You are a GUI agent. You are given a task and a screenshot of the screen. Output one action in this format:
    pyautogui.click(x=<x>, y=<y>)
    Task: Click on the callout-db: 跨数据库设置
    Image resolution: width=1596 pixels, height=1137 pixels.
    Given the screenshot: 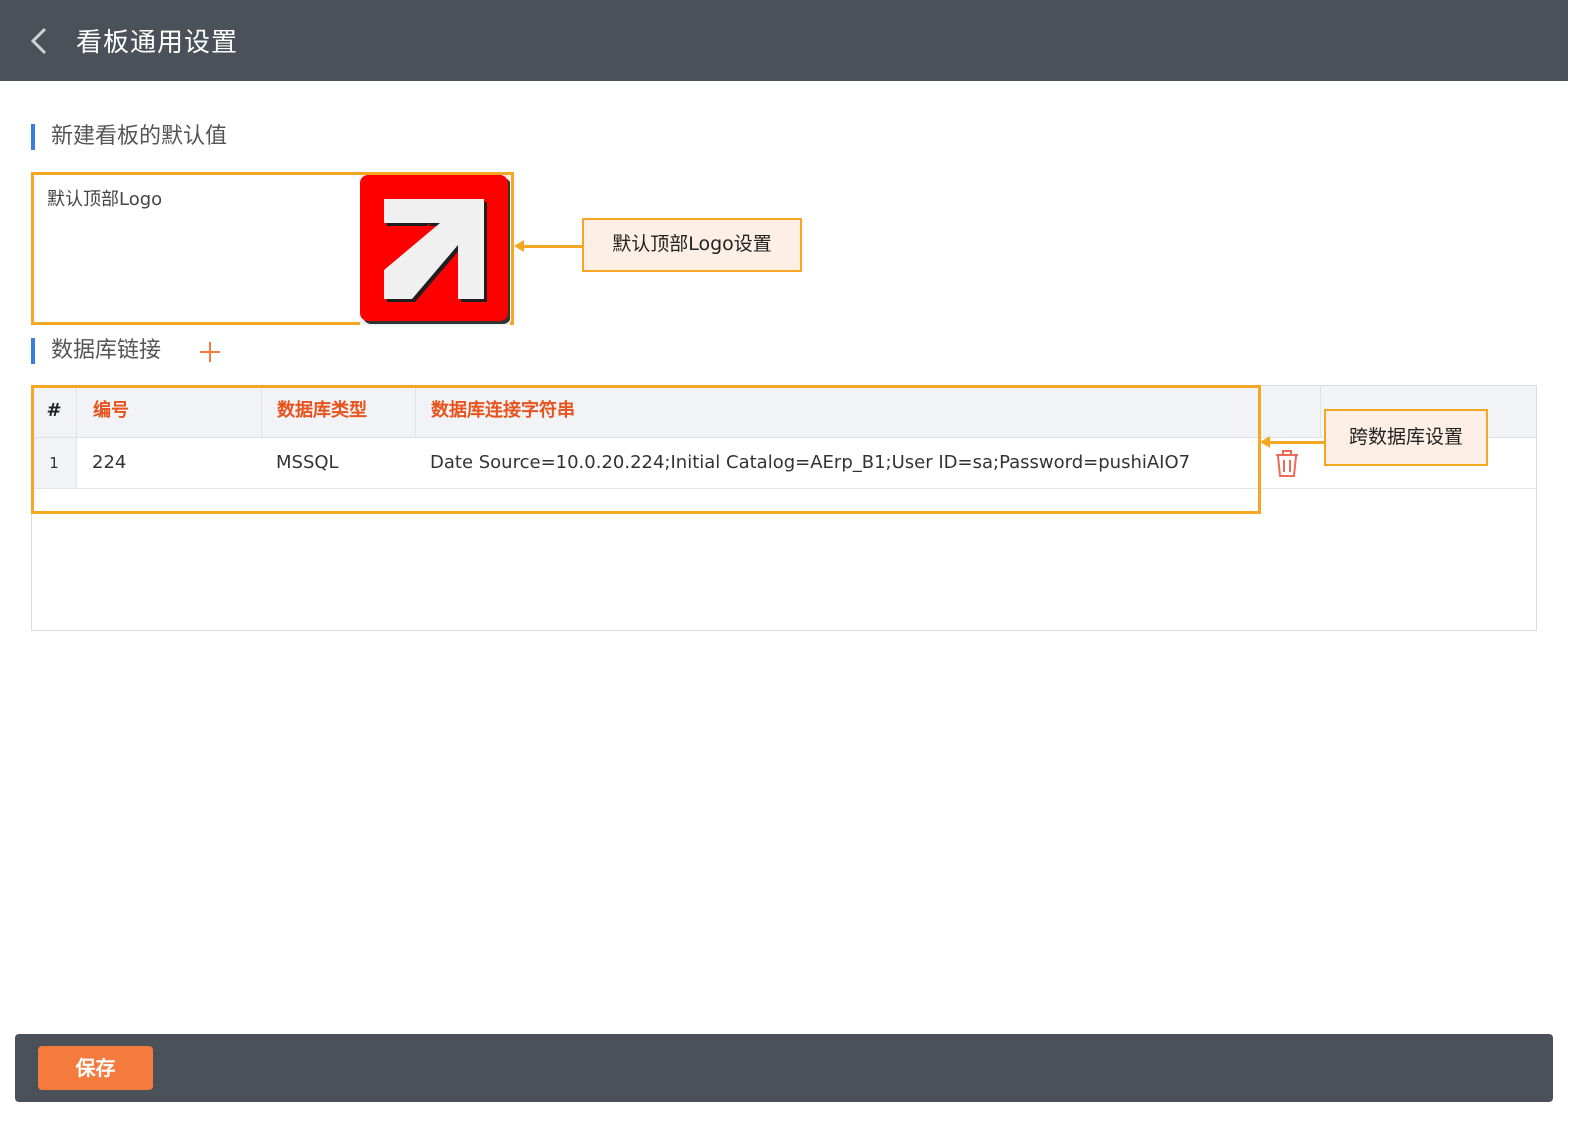 What is the action you would take?
    pyautogui.click(x=1406, y=437)
    